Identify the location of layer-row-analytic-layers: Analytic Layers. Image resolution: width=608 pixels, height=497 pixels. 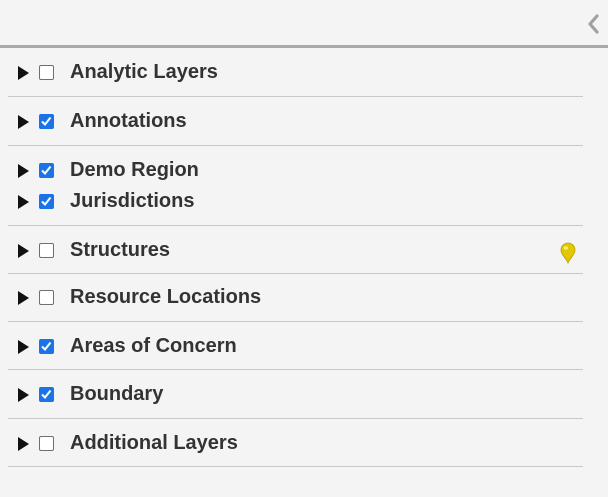
(295, 72).